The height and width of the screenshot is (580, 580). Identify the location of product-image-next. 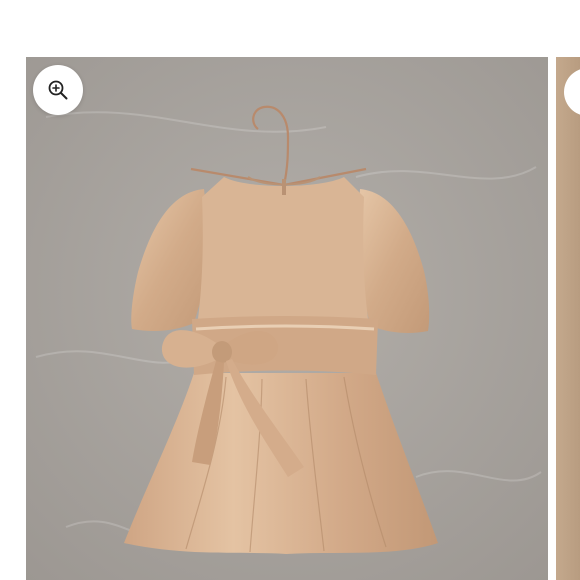
(568, 318).